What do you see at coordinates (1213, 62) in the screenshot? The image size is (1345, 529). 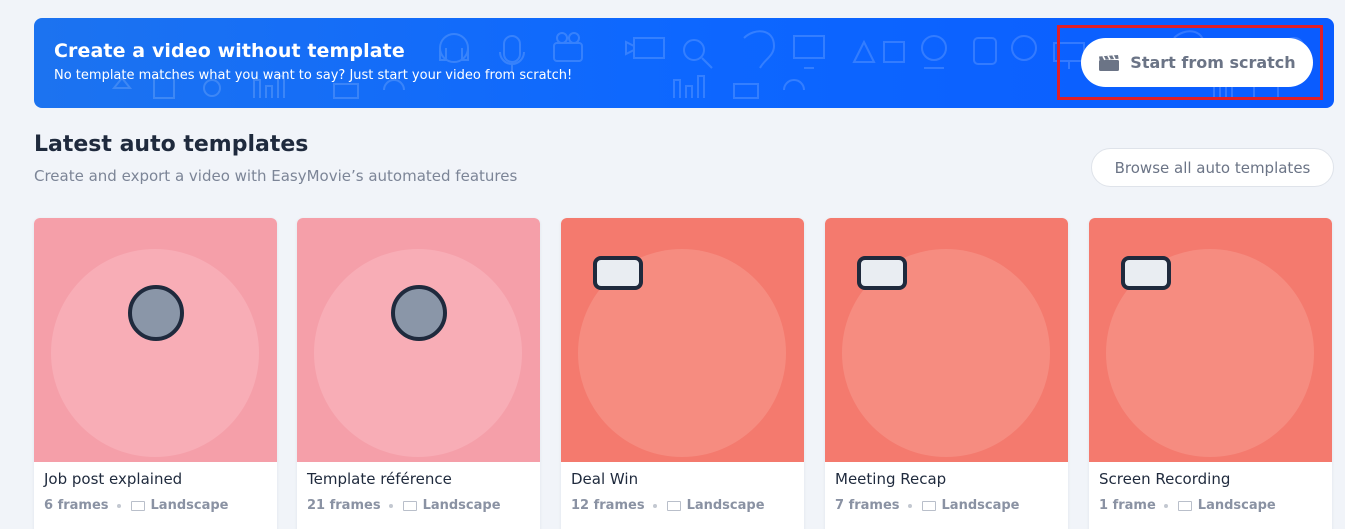 I see `start-from-scratch-label: Start from scratch` at bounding box center [1213, 62].